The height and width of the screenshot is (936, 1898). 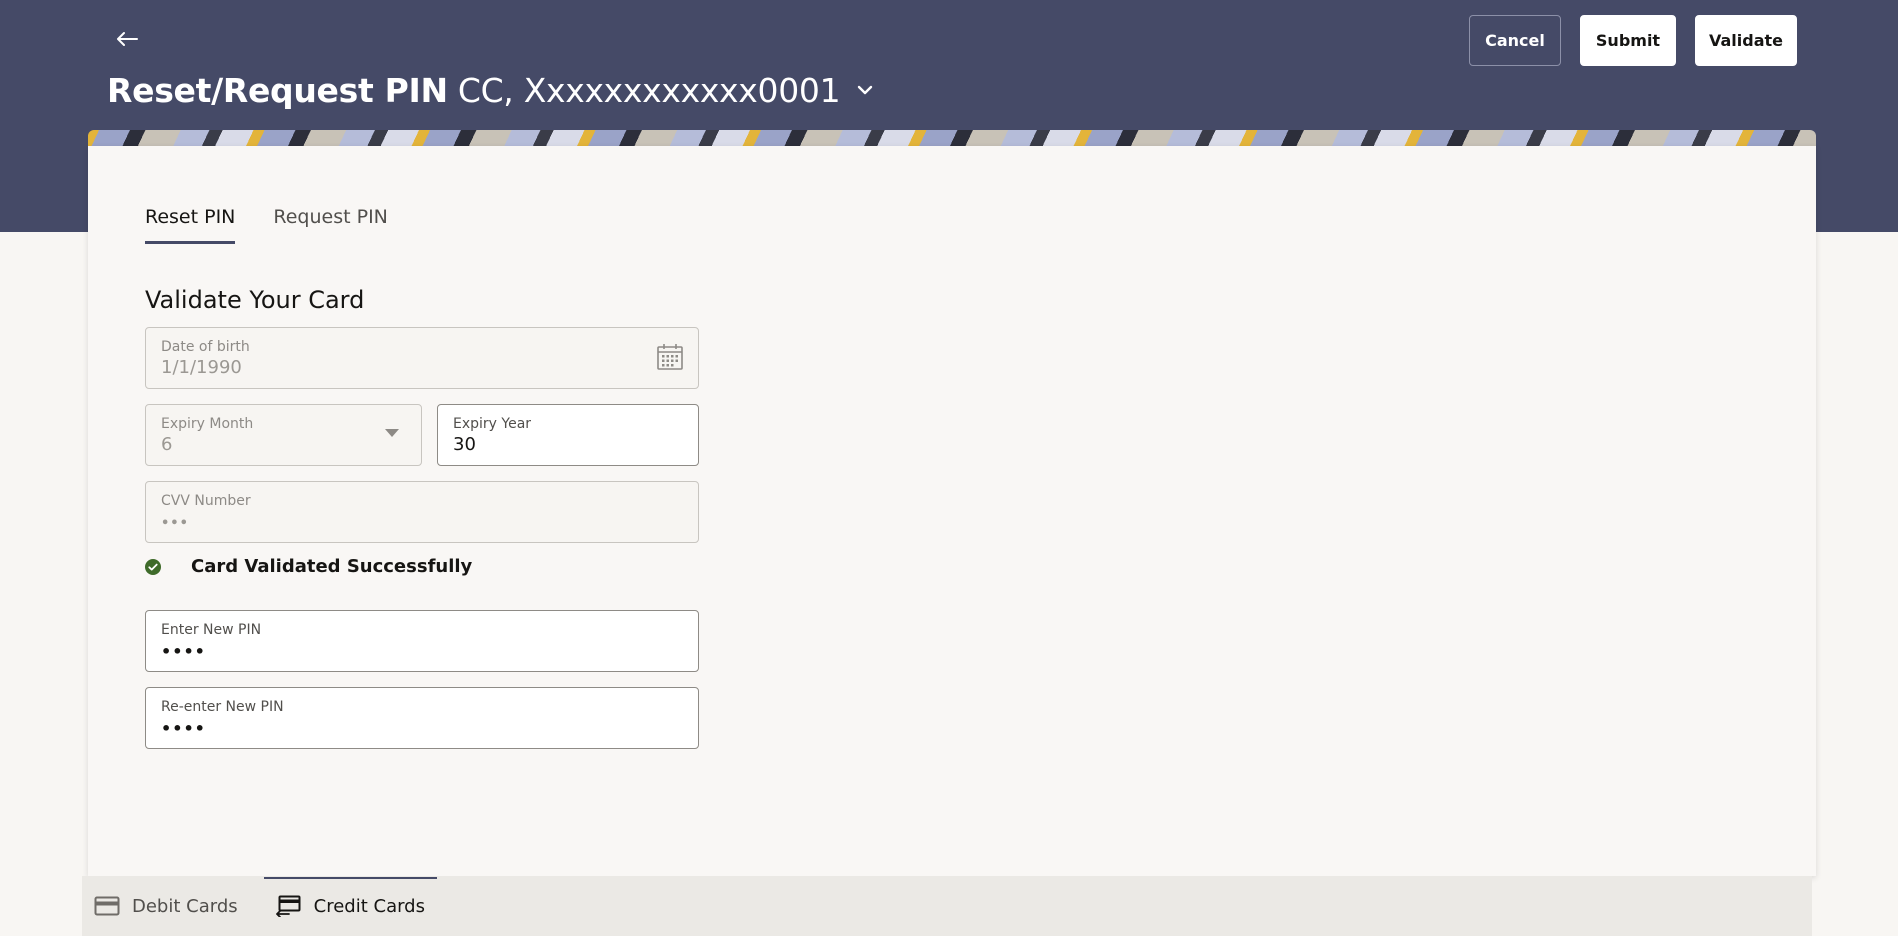 I want to click on cancel-button: Cancel, so click(x=1515, y=40).